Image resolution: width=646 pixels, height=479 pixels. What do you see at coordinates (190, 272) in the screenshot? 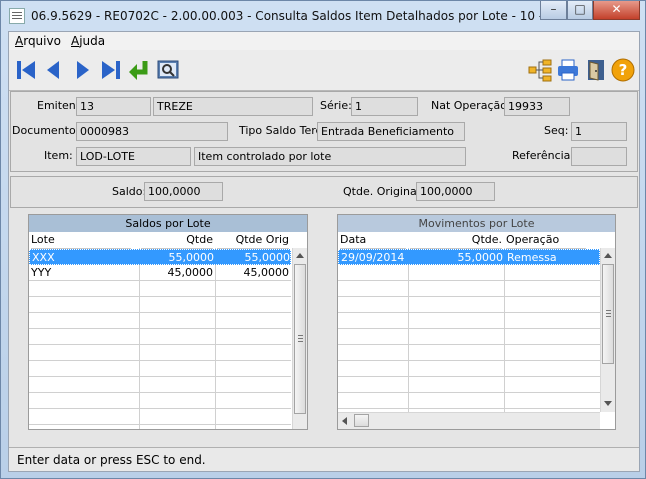
I see `qtde-cell: 45,0000` at bounding box center [190, 272].